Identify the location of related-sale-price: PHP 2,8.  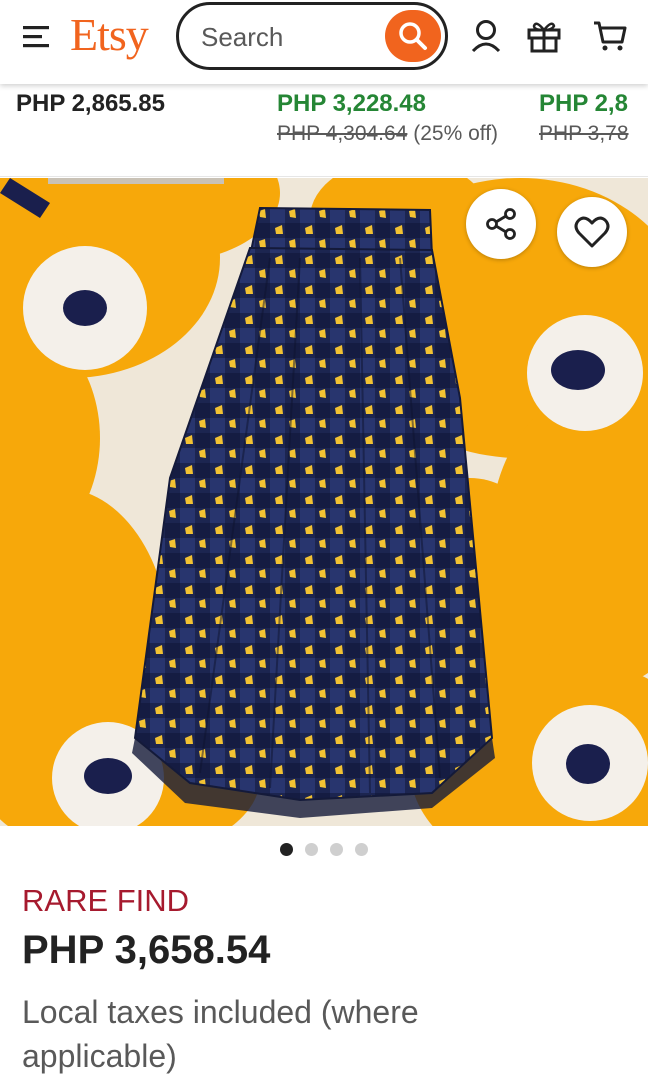
(583, 103).